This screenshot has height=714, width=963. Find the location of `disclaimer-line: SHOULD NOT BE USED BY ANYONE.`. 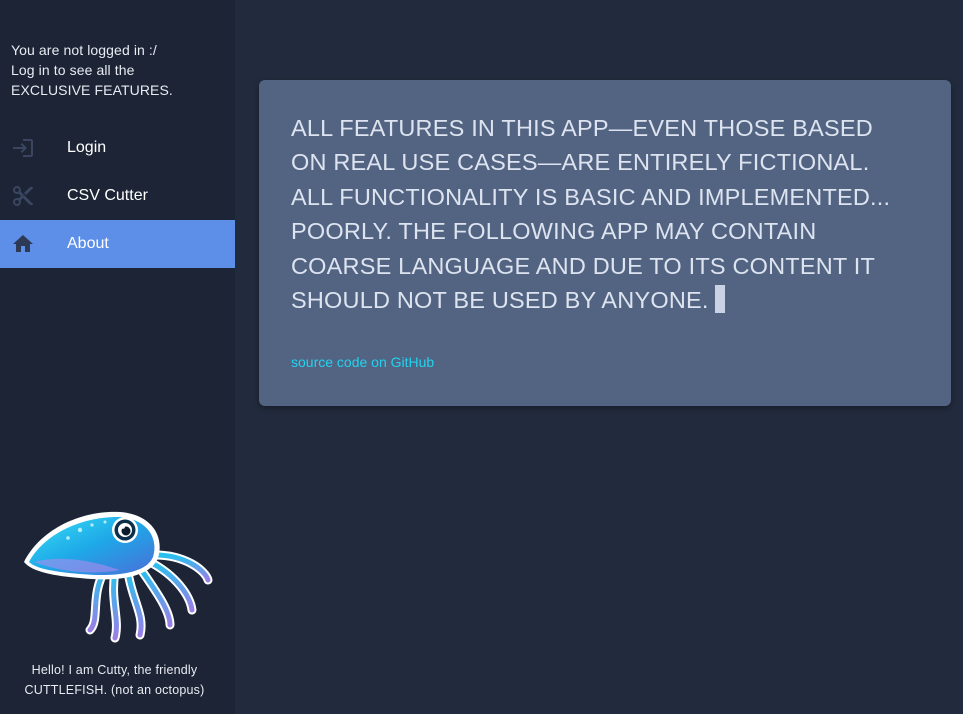

disclaimer-line: SHOULD NOT BE USED BY ANYONE. is located at coordinates (500, 300).